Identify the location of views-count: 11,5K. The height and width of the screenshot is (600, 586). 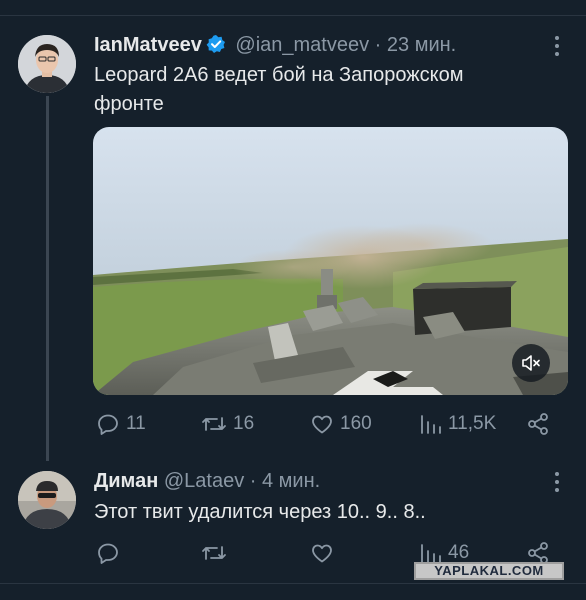
(472, 423).